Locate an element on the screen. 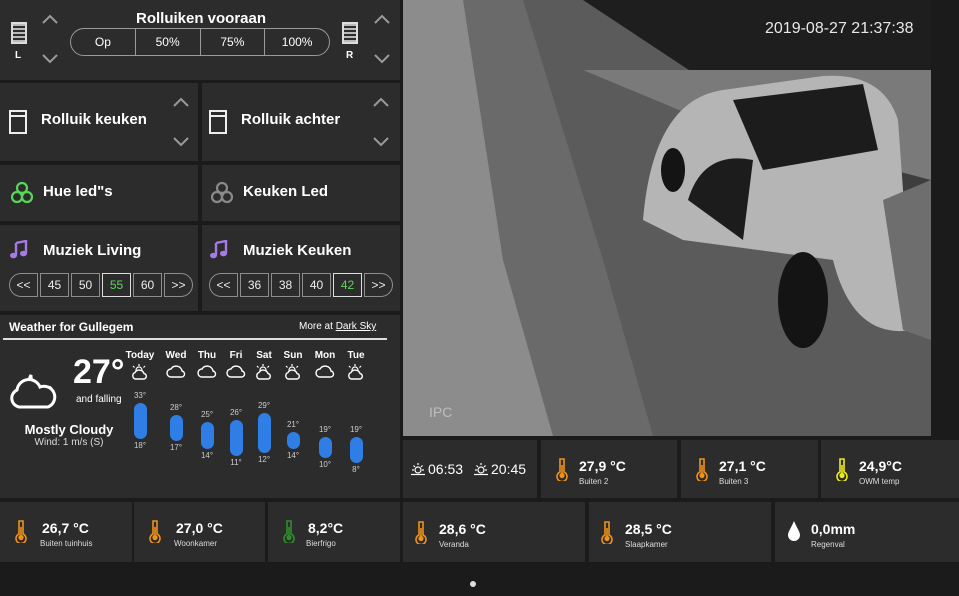  forecast-day-name: Sun is located at coordinates (293, 355).